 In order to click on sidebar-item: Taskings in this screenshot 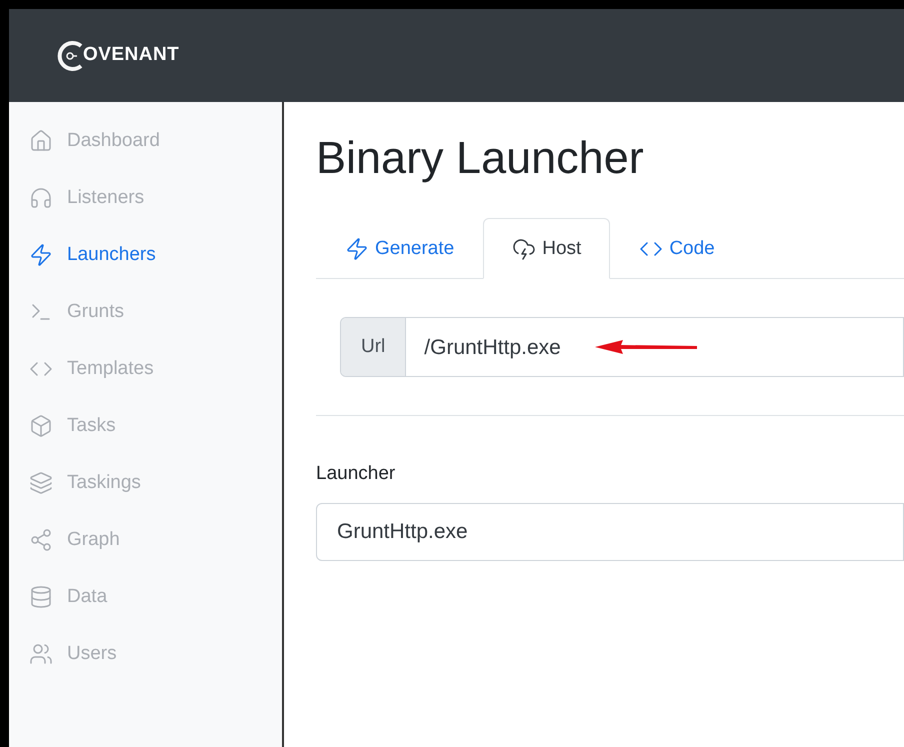, I will do `click(155, 483)`.